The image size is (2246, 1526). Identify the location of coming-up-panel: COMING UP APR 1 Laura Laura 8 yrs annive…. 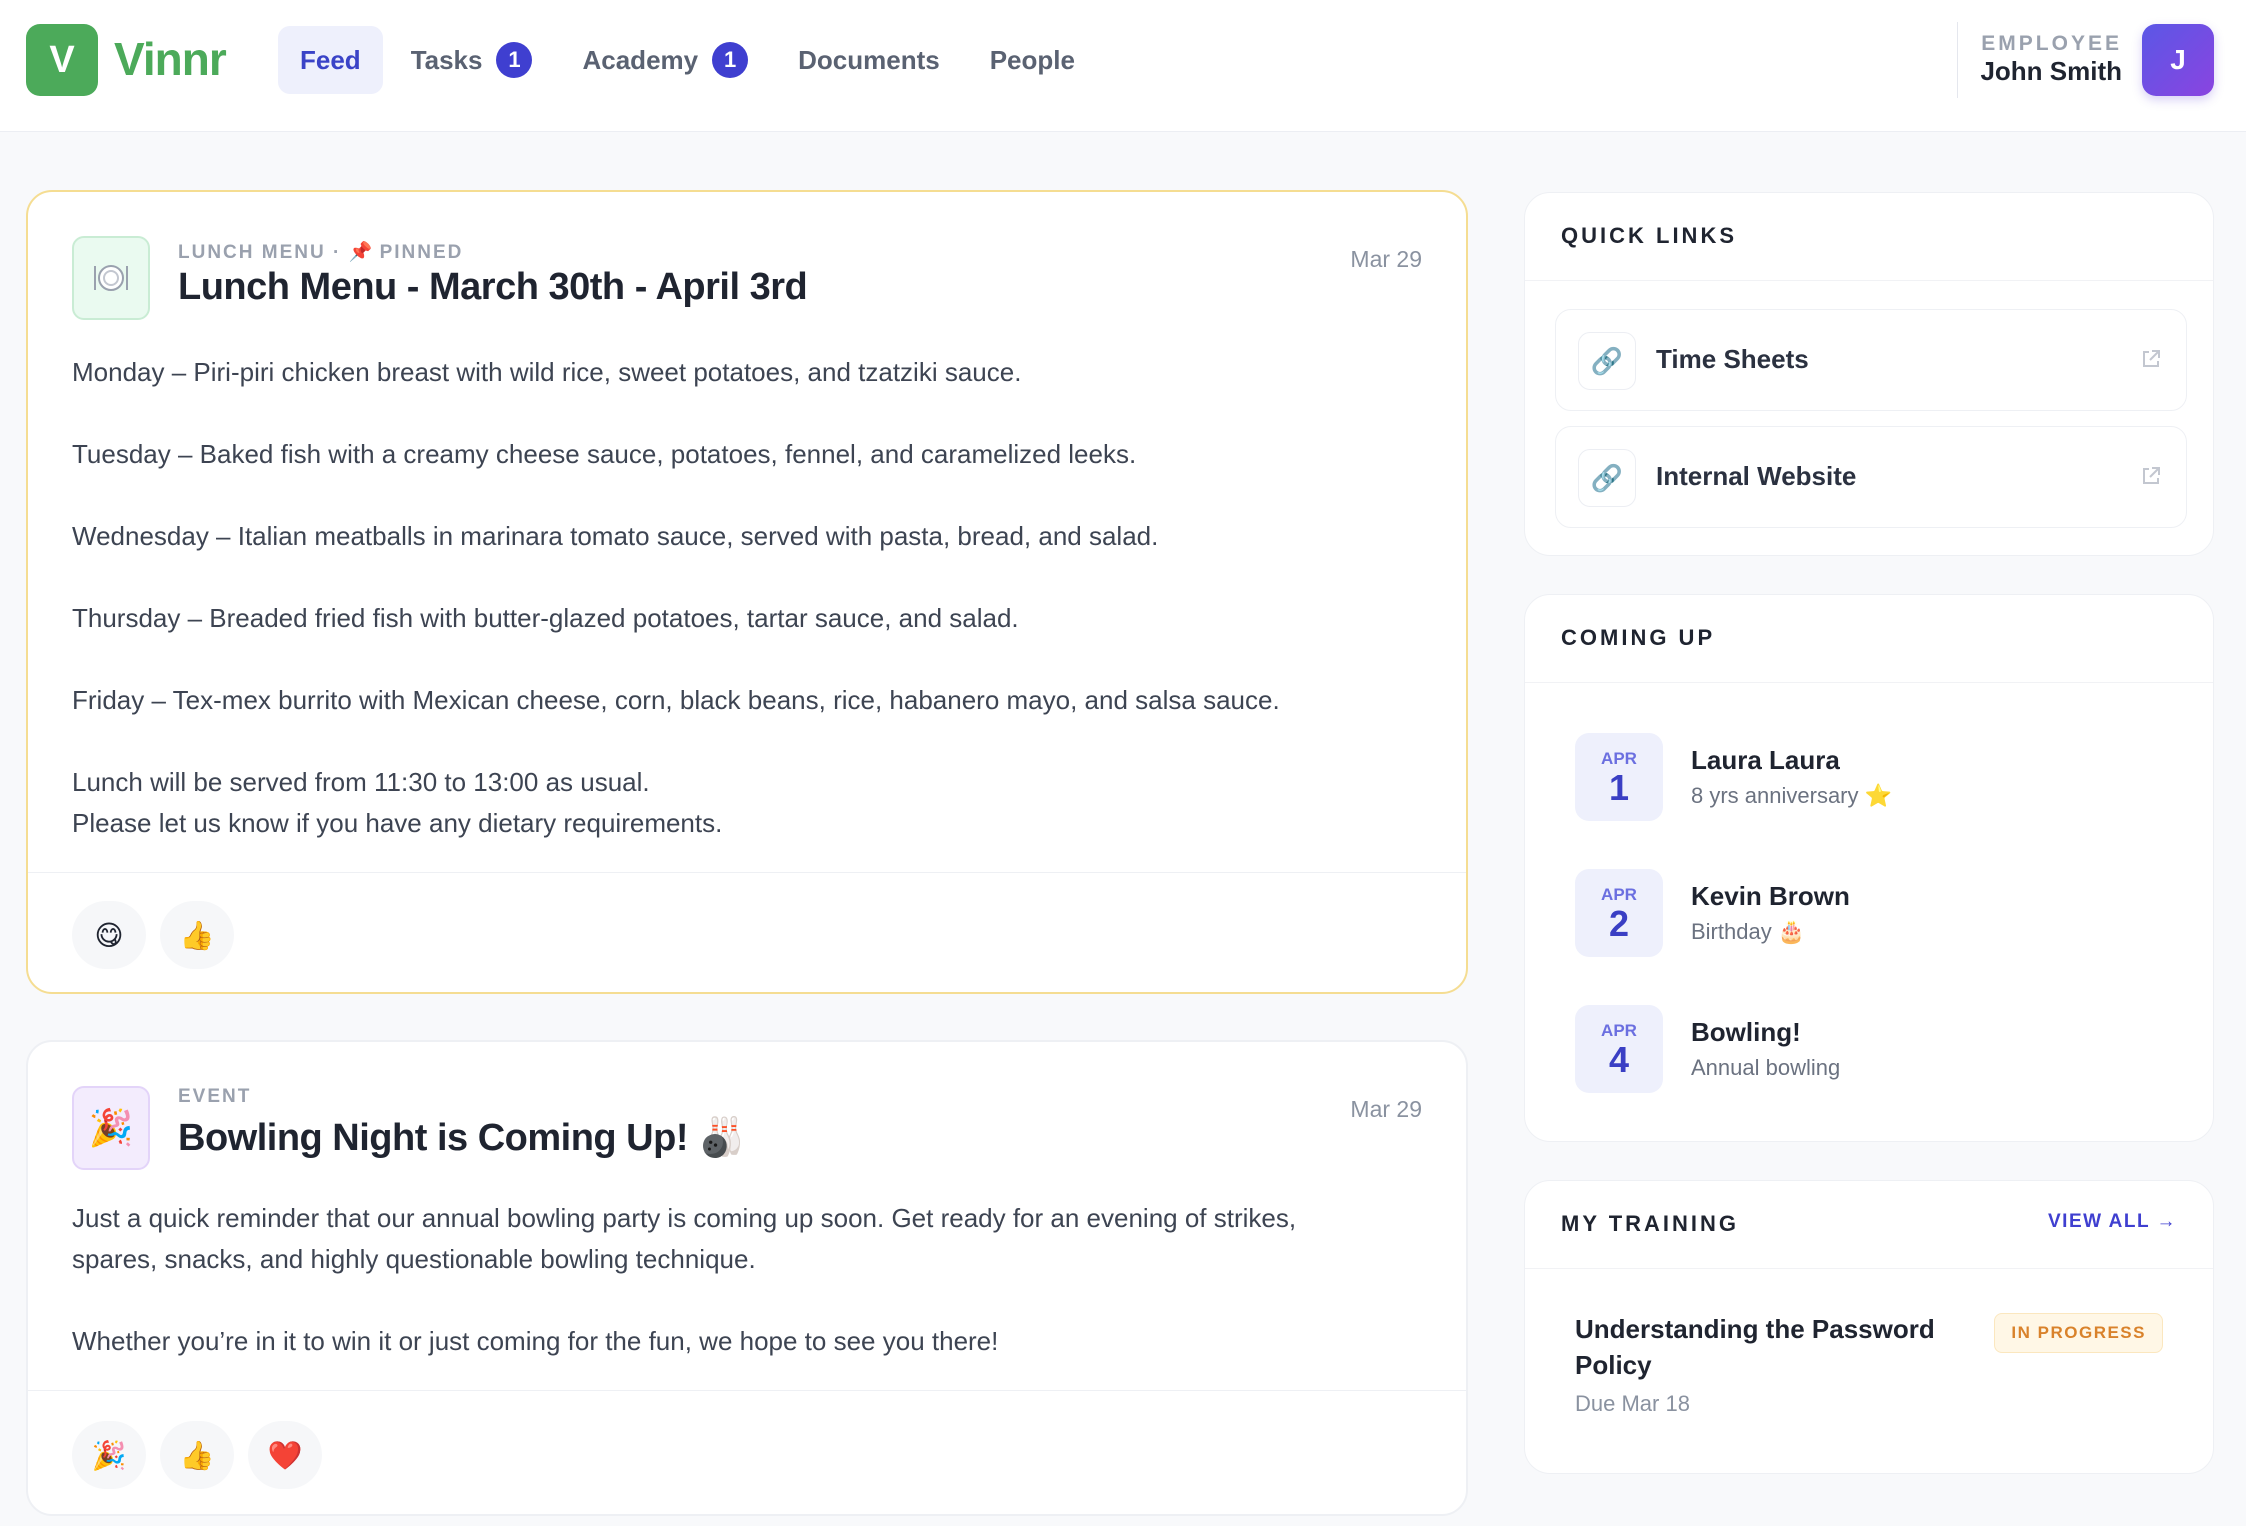
(1869, 868).